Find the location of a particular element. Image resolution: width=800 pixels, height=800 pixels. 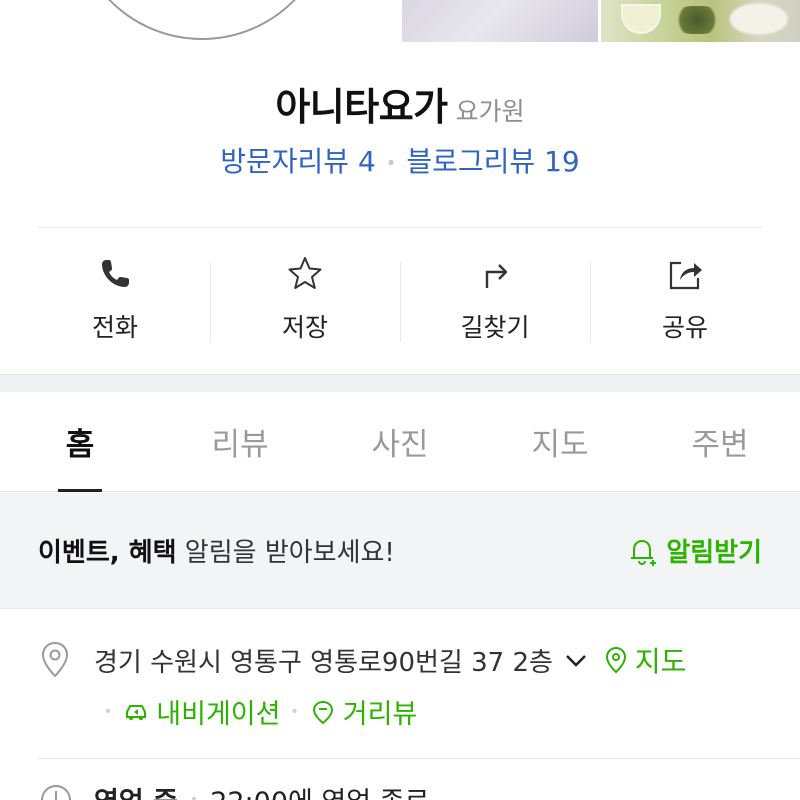

subscribe-alerts-button: 알림받기 is located at coordinates (694, 550).